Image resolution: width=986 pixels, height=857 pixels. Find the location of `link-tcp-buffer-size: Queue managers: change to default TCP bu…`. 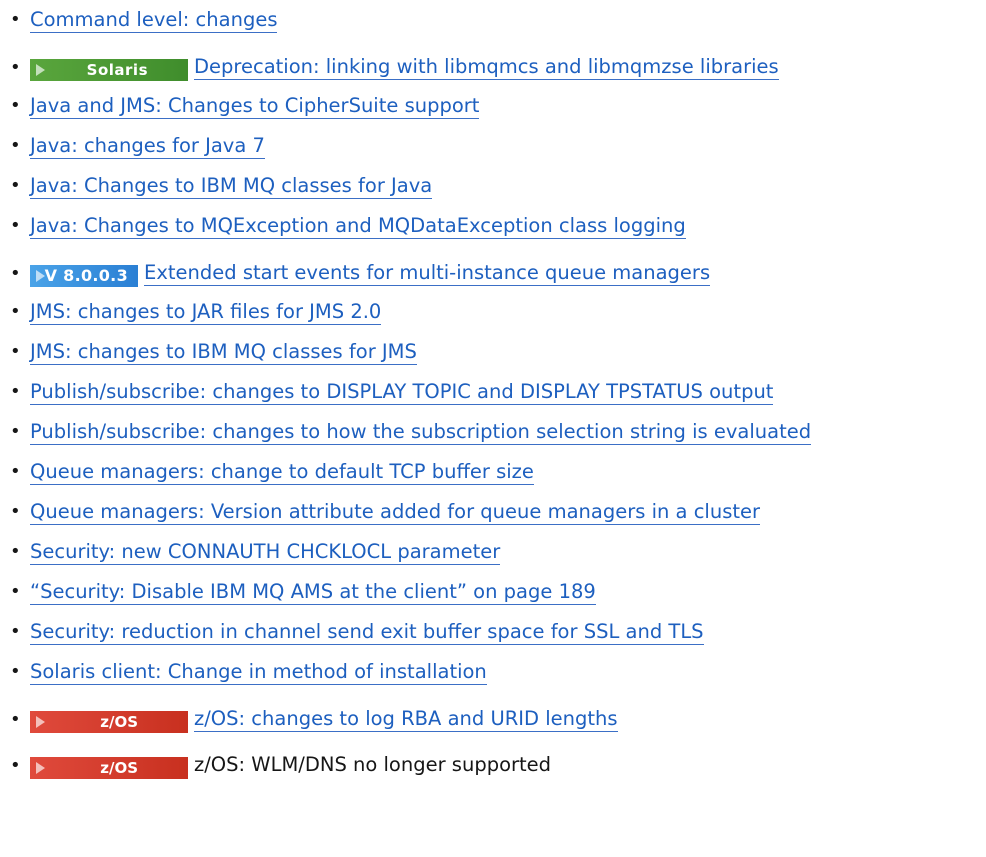

link-tcp-buffer-size: Queue managers: change to default TCP bu… is located at coordinates (282, 472).